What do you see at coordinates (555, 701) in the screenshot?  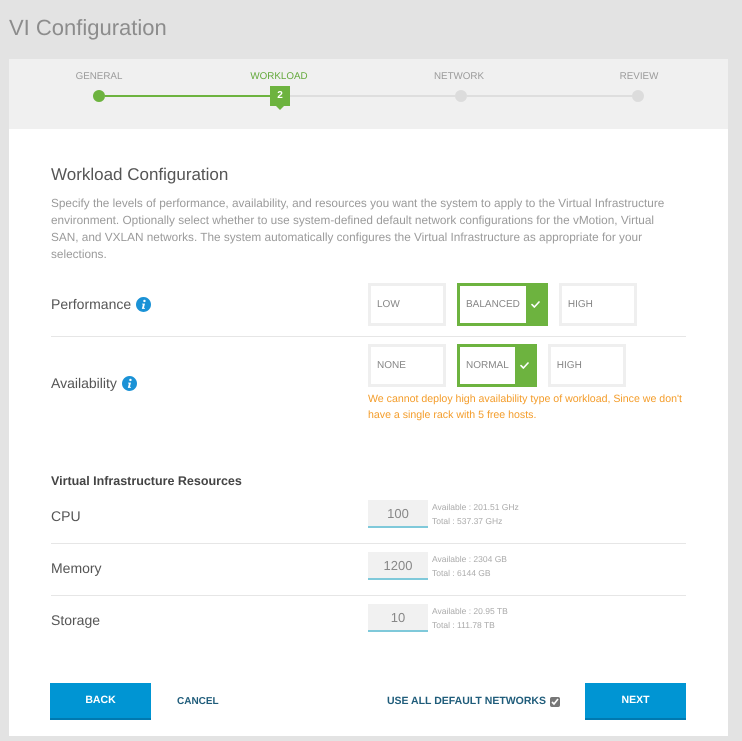 I see `checkbox` at bounding box center [555, 701].